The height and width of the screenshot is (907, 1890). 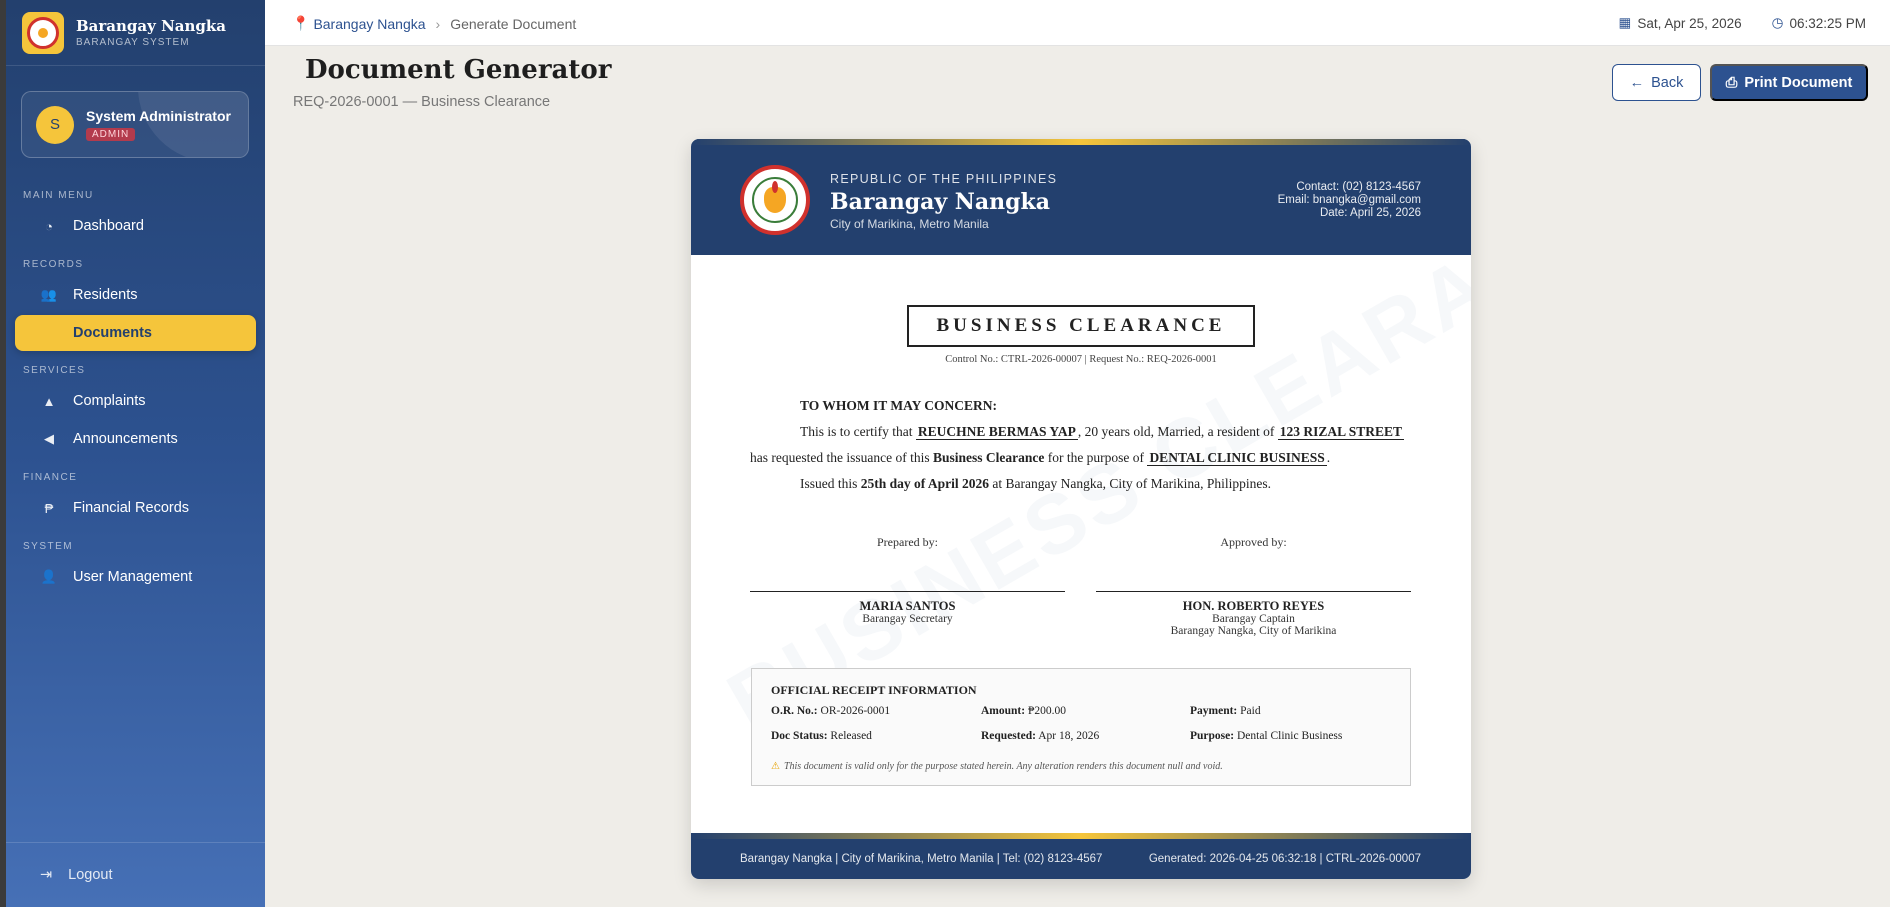 I want to click on role-badge: ADMIN, so click(x=111, y=134).